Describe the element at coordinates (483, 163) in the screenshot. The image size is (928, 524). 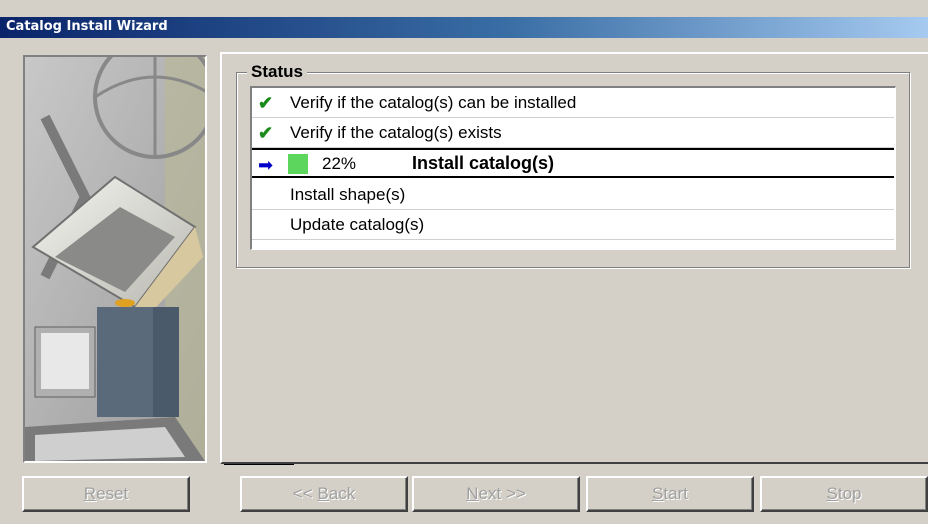
I see `status-item-label: Install catalog(s)` at that location.